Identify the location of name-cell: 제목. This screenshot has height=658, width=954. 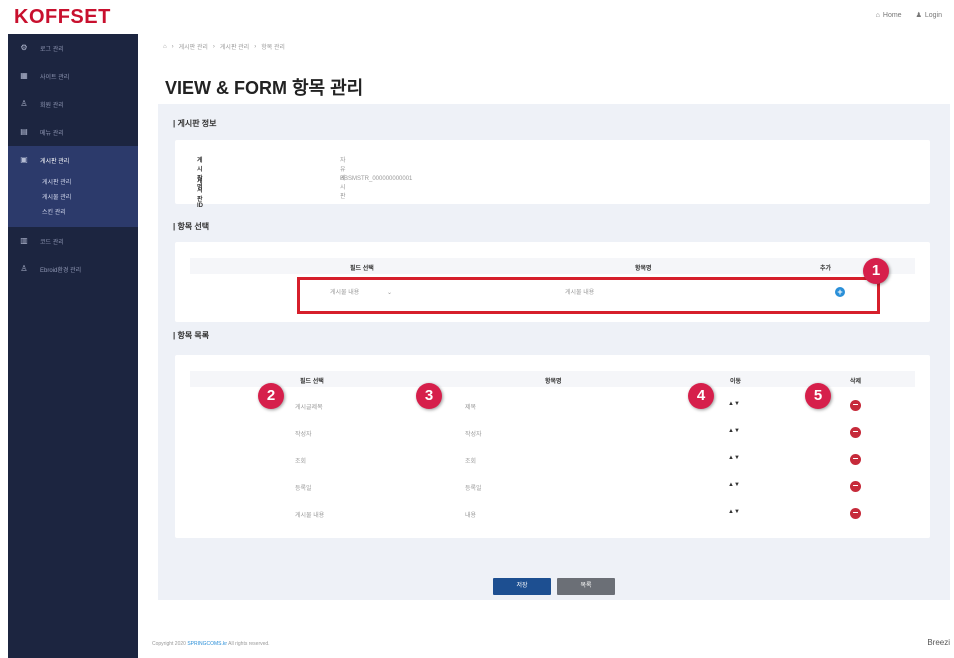
(470, 406).